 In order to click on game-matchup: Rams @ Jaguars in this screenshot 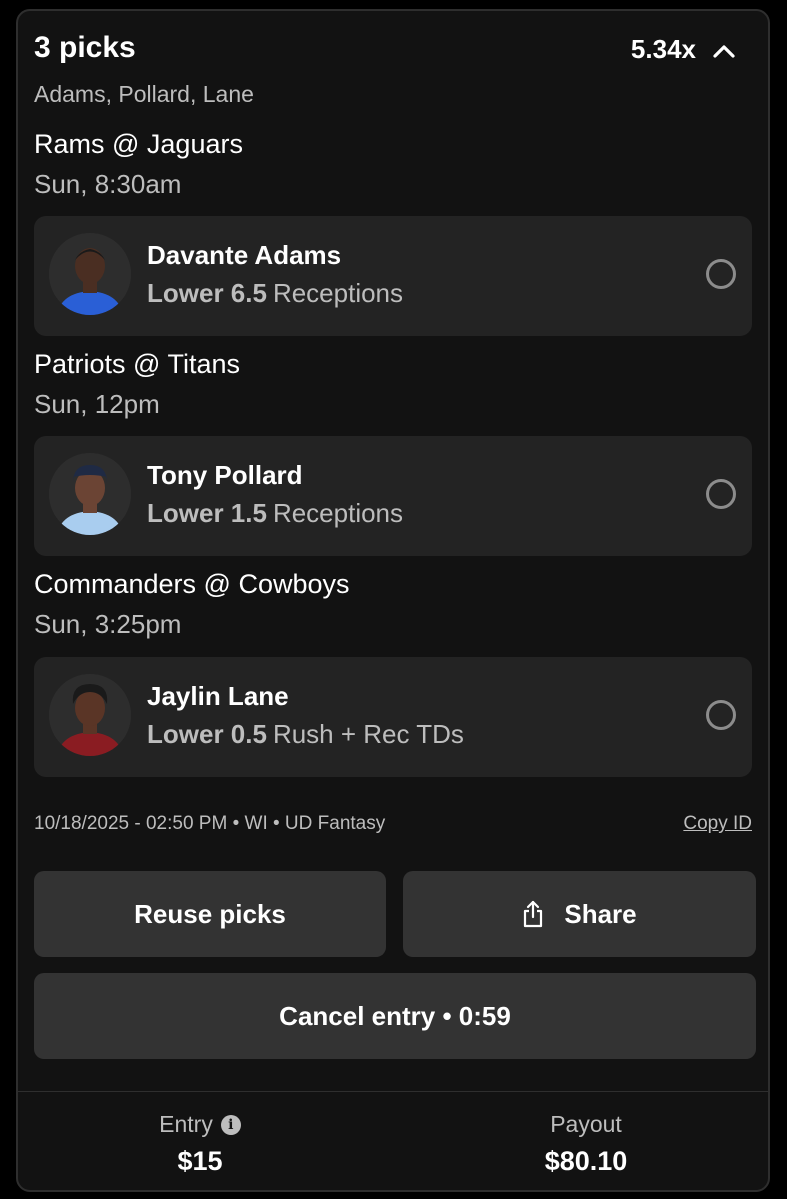, I will do `click(138, 144)`.